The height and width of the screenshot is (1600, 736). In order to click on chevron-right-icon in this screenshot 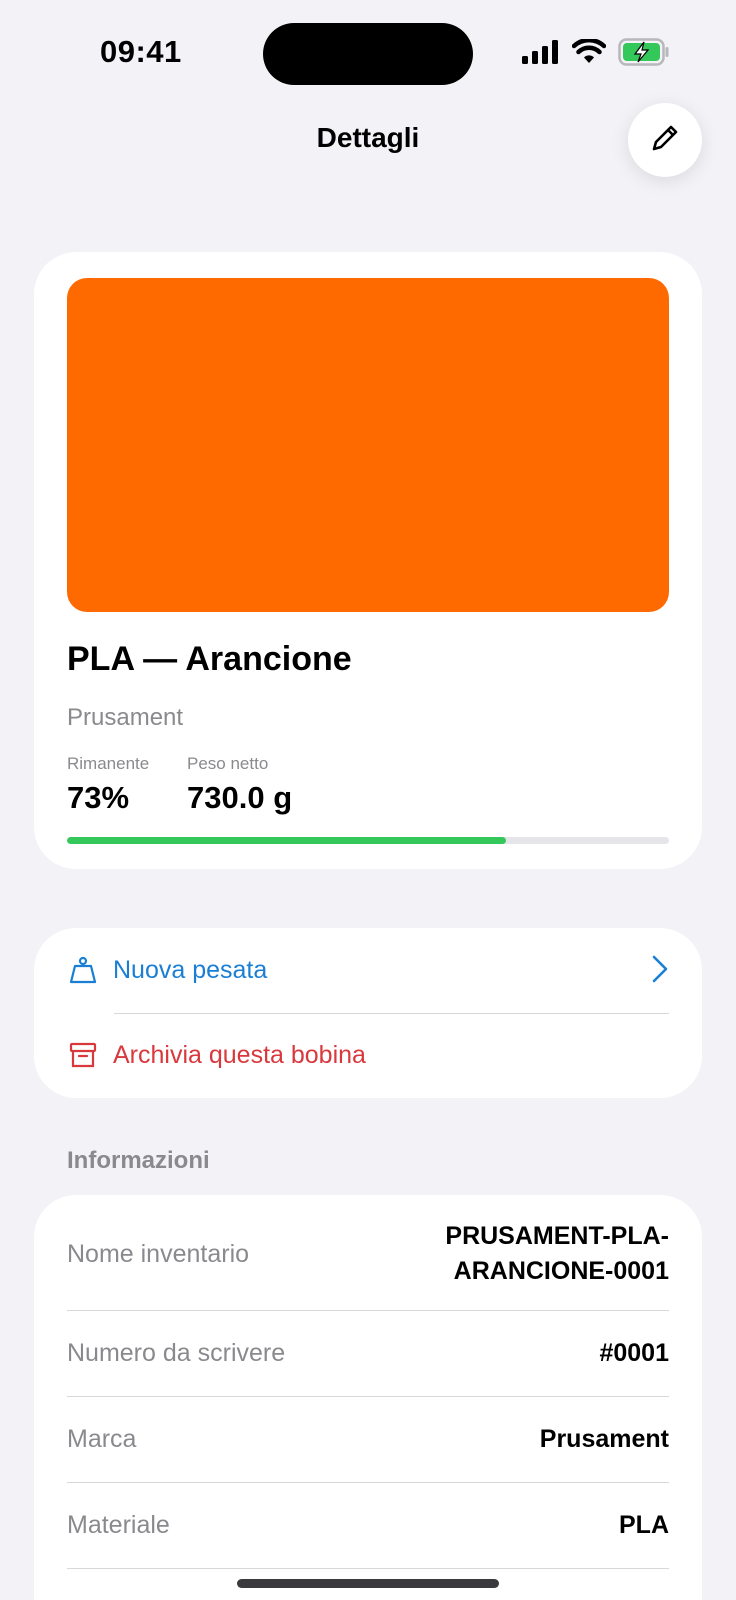, I will do `click(660, 971)`.